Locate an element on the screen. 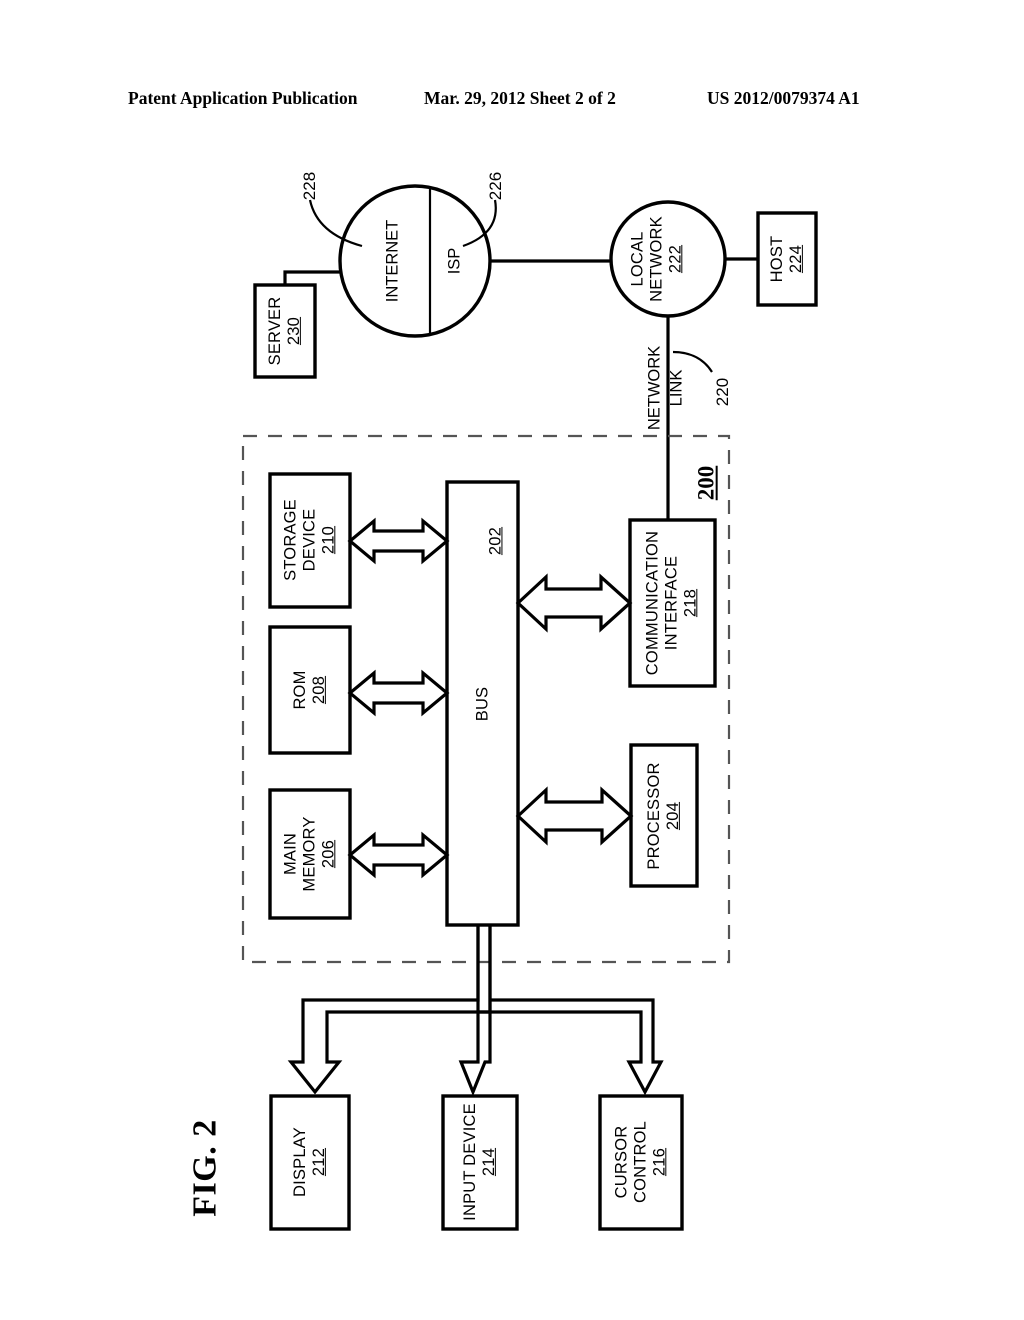  host-box-shape is located at coordinates (787, 259).